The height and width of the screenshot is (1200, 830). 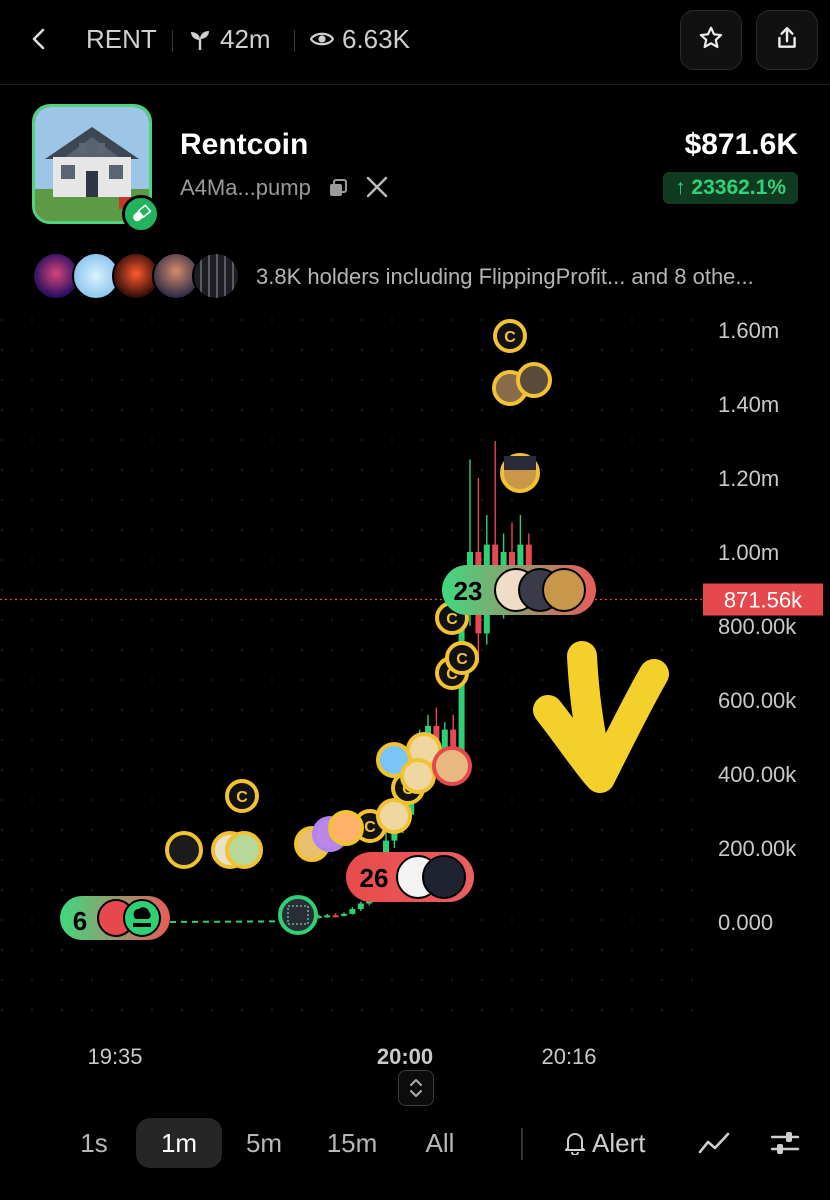 What do you see at coordinates (619, 1143) in the screenshot?
I see `alert-label: Alert` at bounding box center [619, 1143].